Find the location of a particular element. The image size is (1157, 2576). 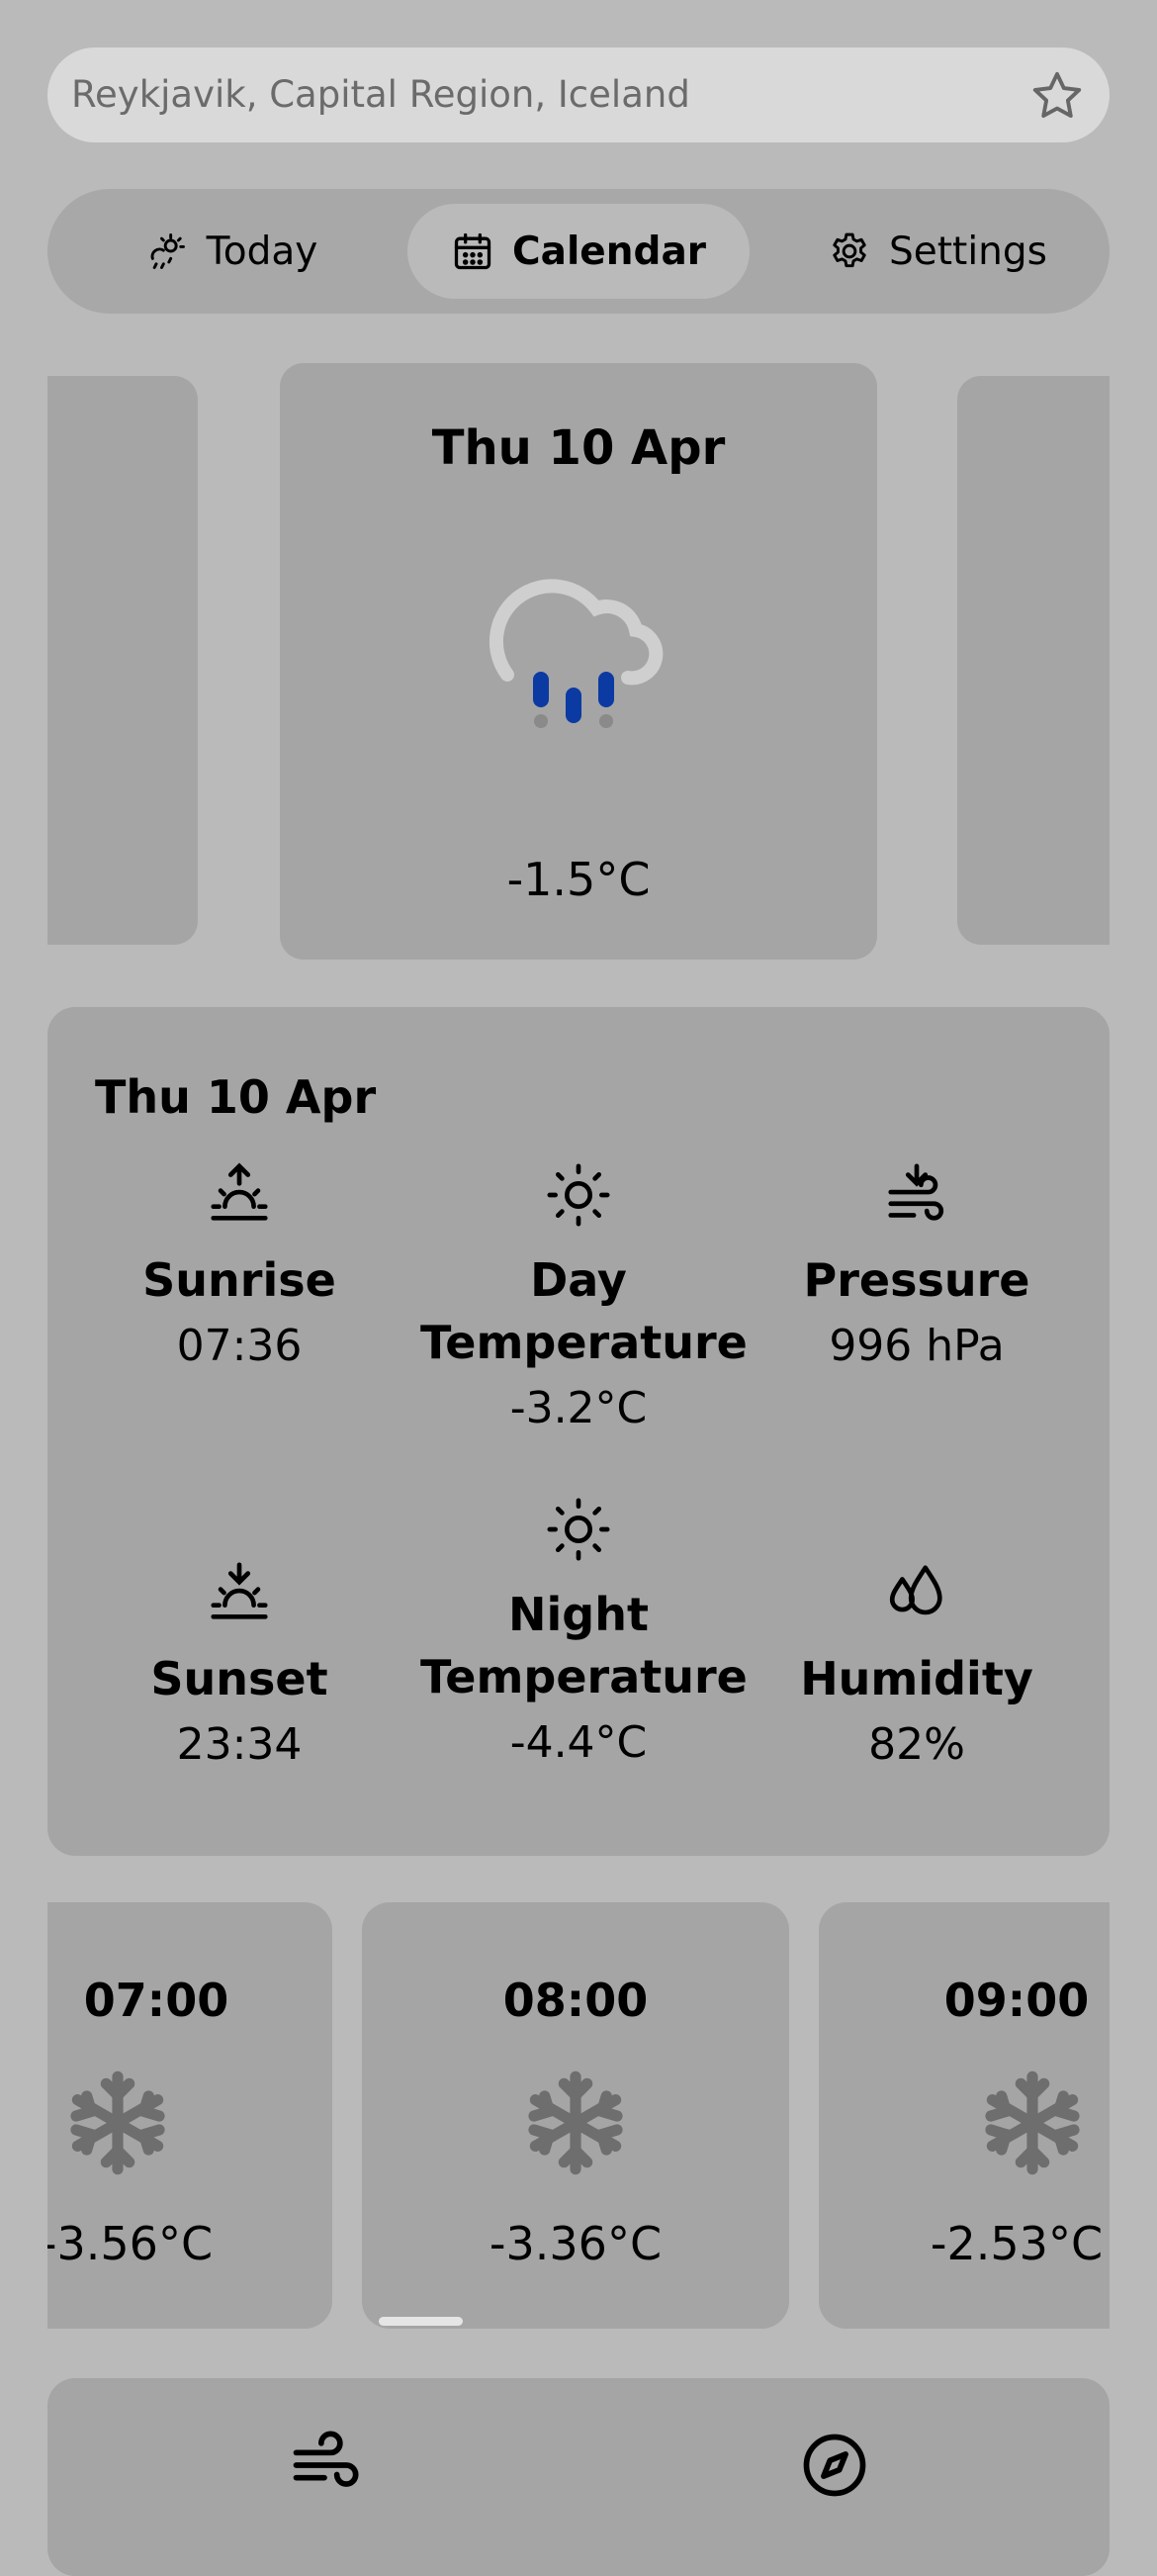

detail-humidity-value: 82% is located at coordinates (916, 1745).